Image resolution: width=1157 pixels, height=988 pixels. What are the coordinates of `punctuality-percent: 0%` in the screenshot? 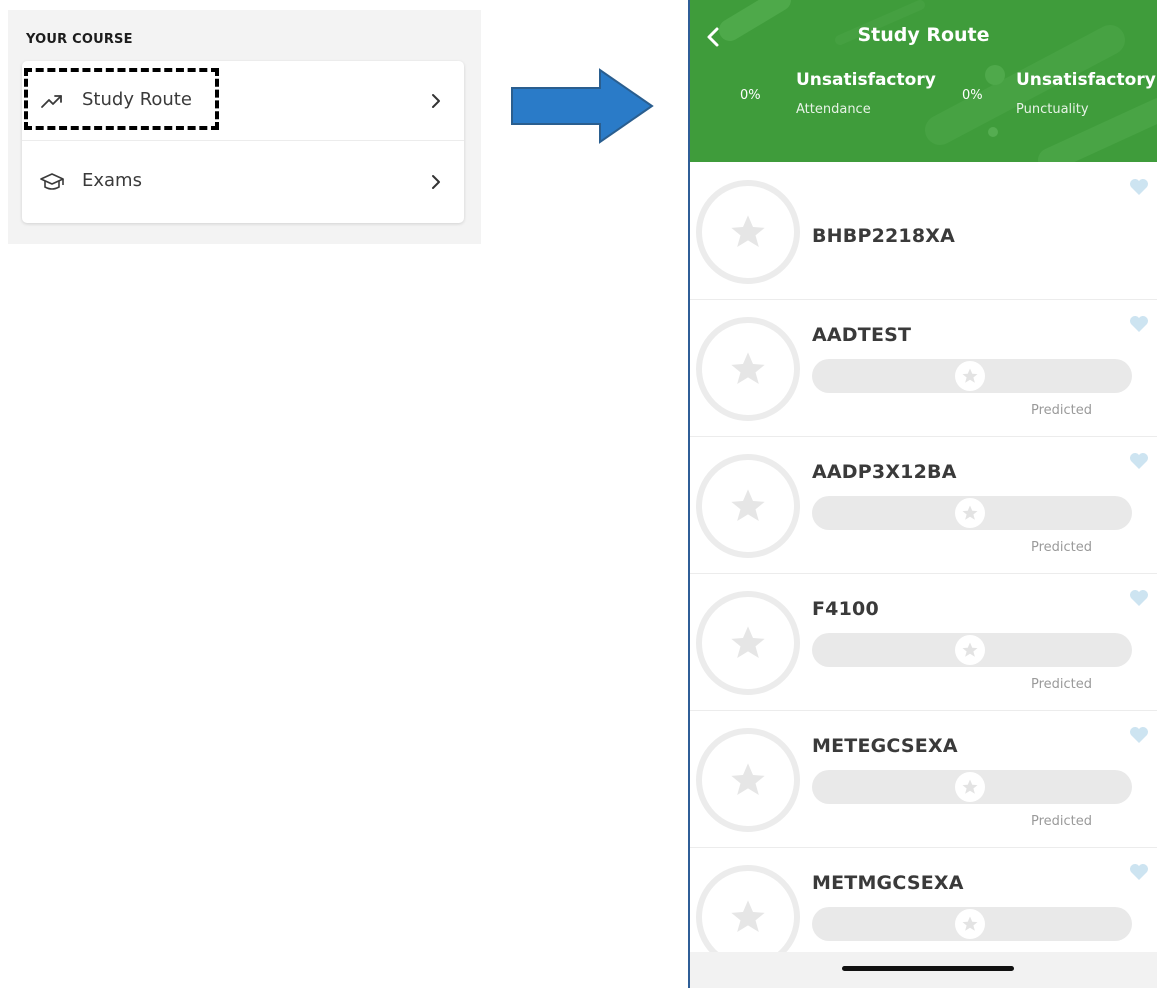 It's located at (972, 95).